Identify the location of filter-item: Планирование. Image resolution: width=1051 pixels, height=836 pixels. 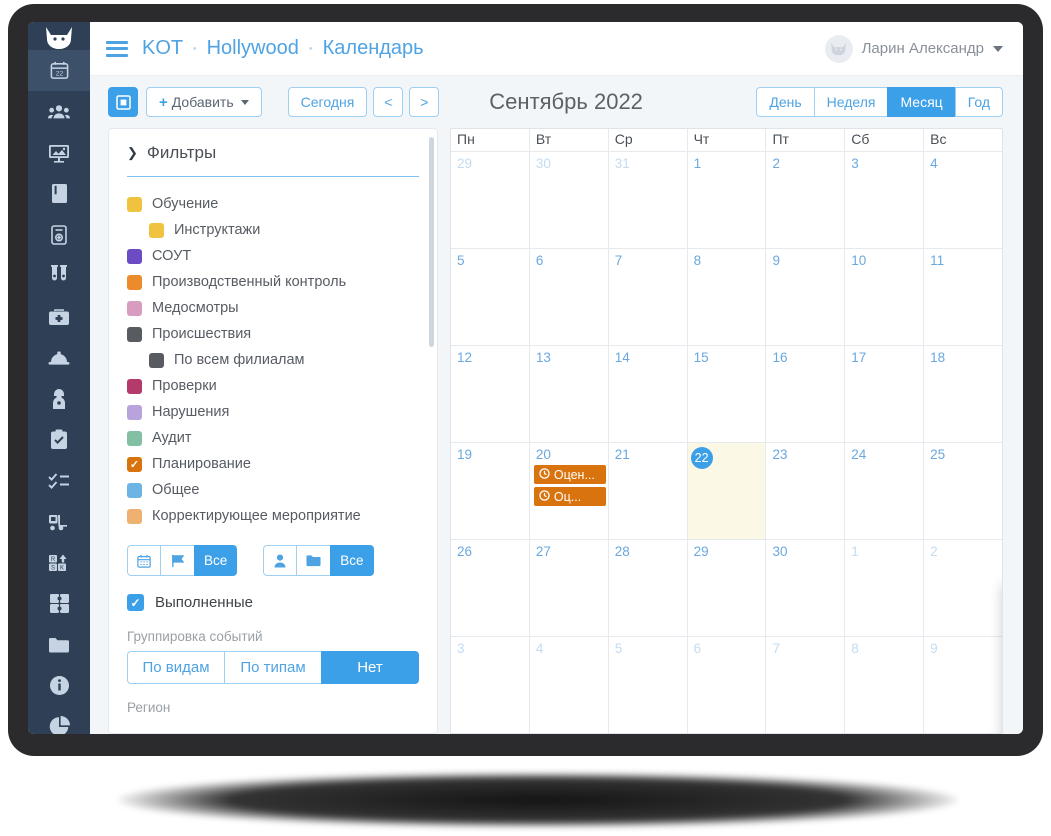
(273, 464).